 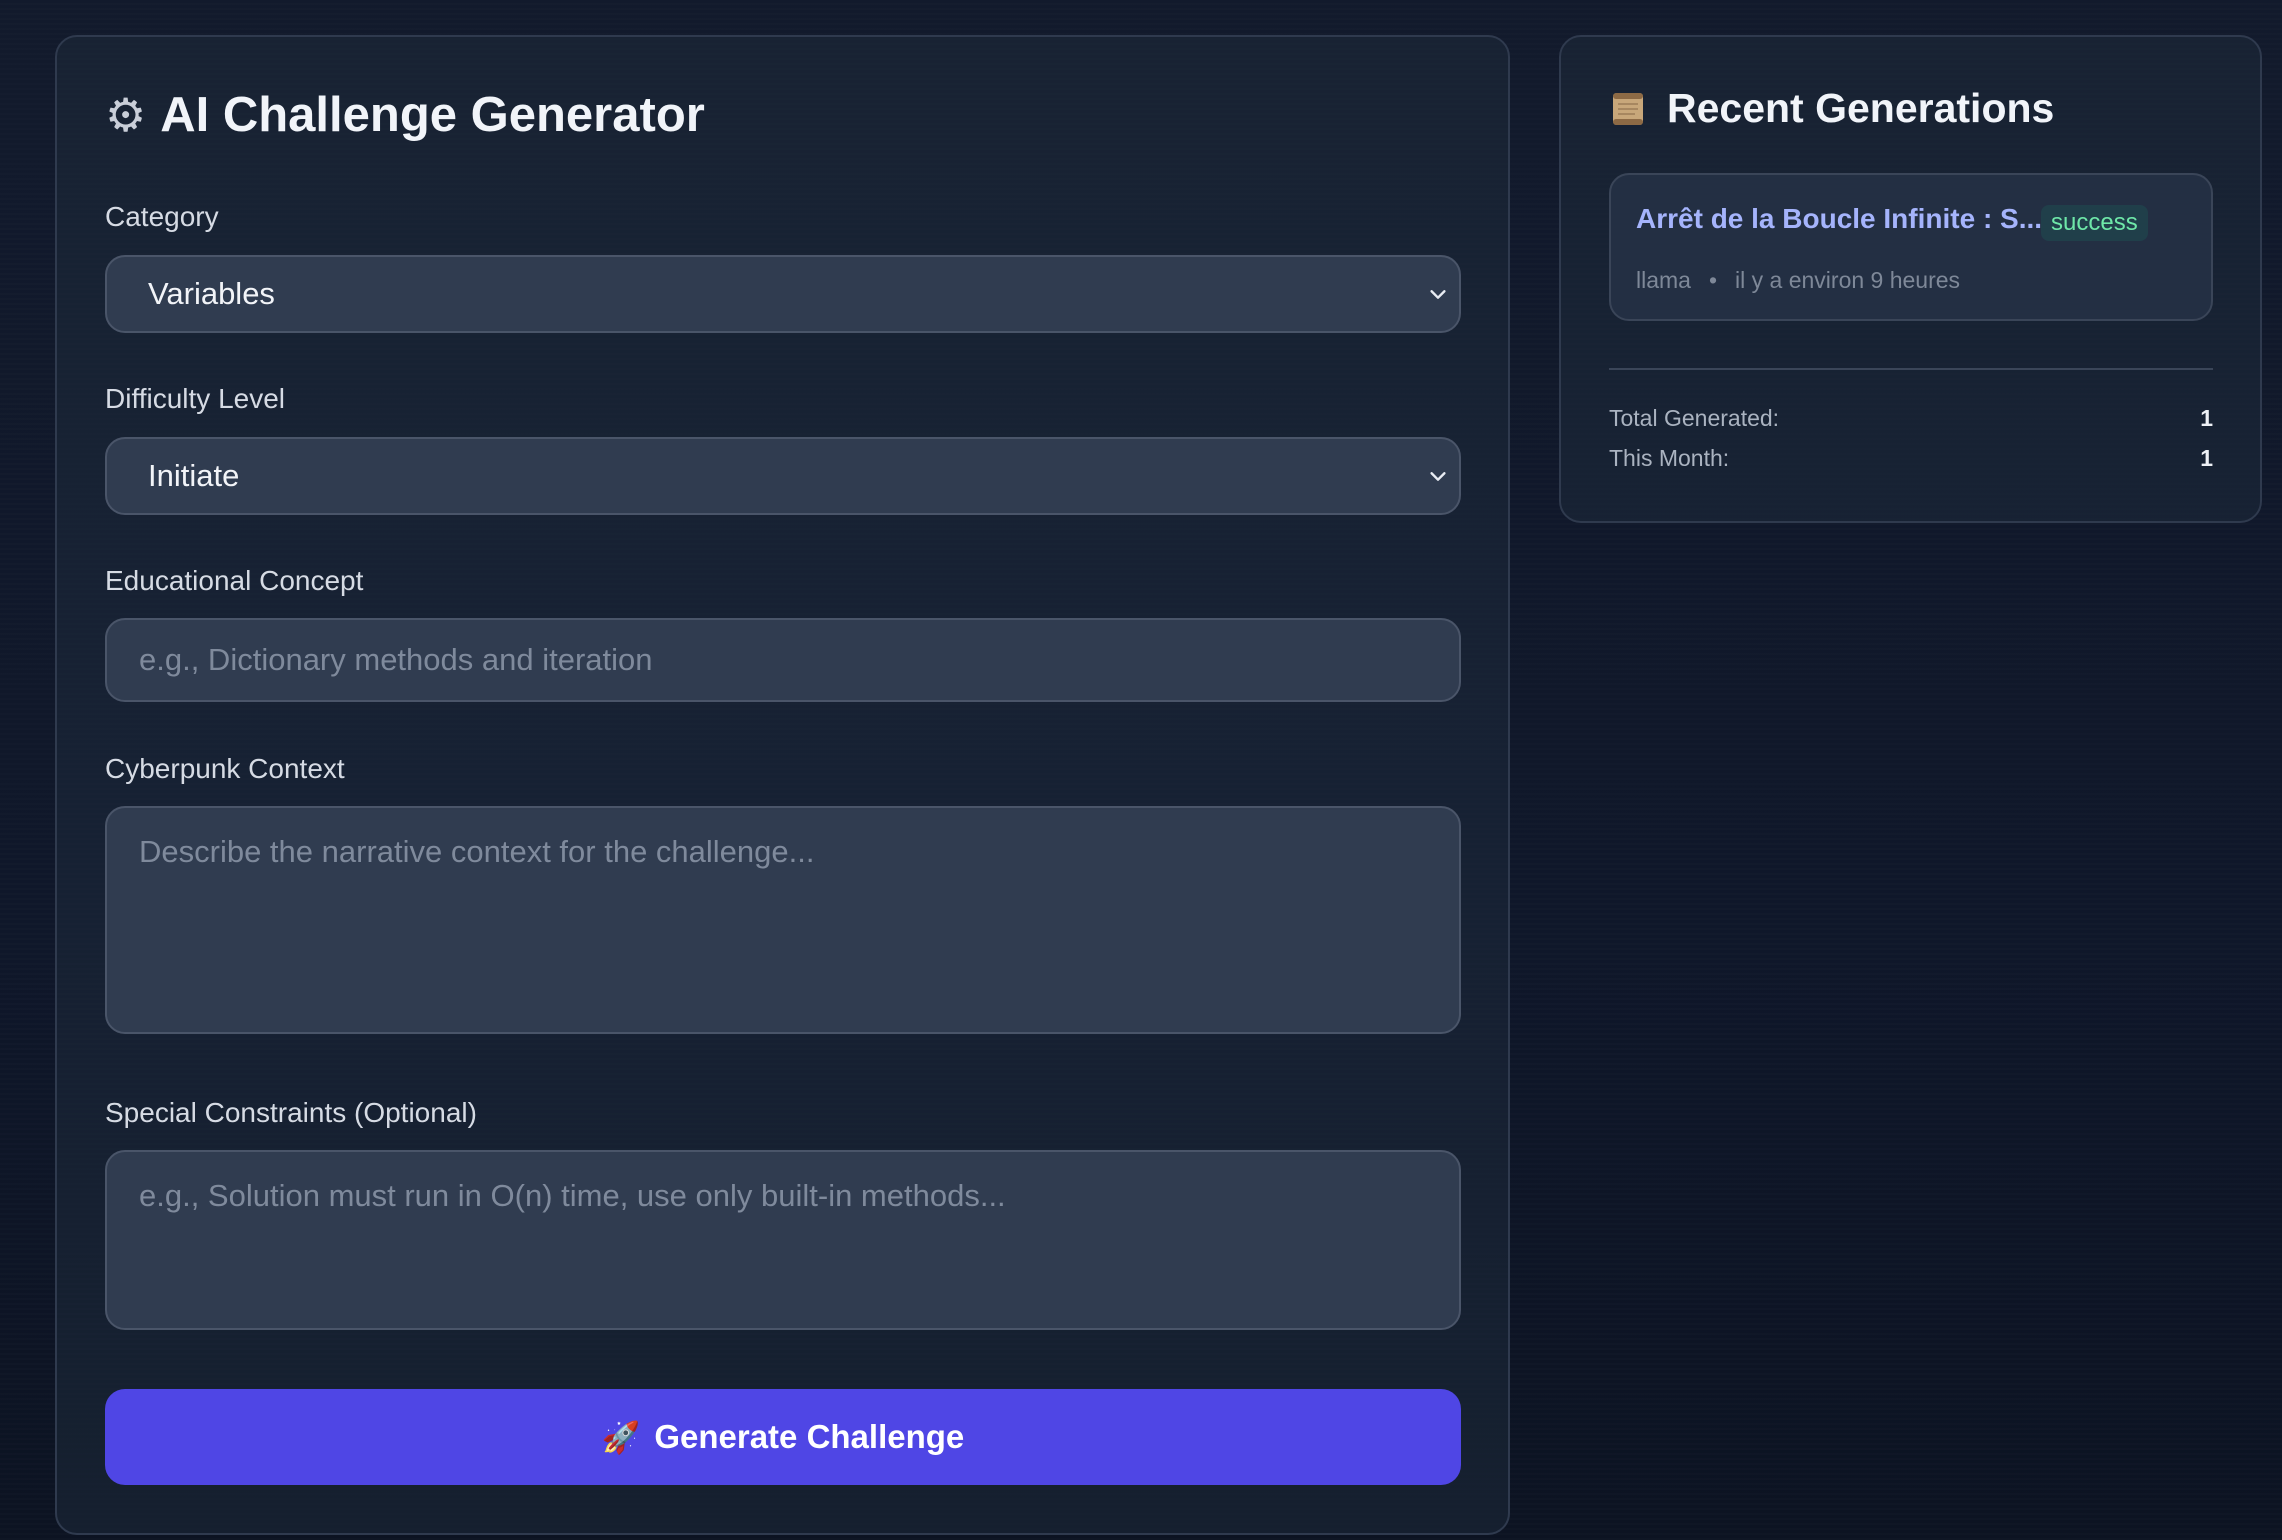 I want to click on constraints-label: Special Constraints (Optional), so click(x=291, y=1112).